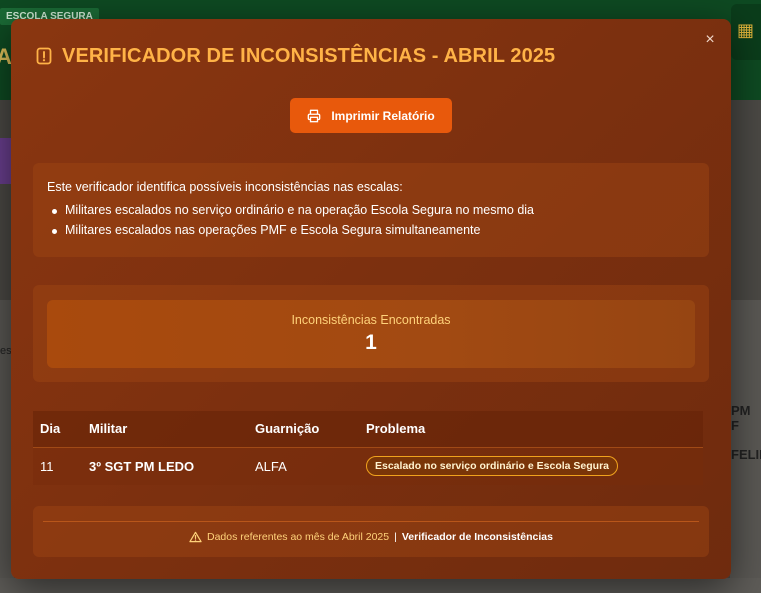 This screenshot has height=593, width=761. I want to click on bg-panel-right, so click(745, 440).